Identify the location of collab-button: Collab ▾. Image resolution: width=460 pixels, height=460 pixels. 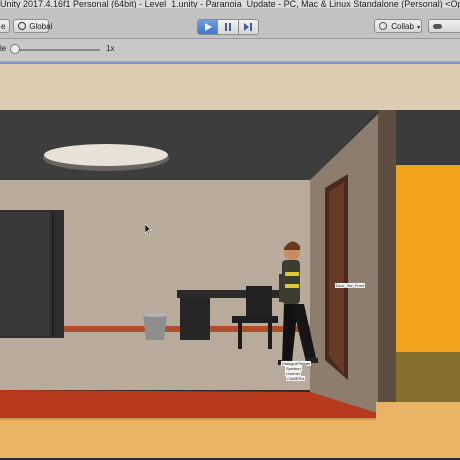
(398, 26).